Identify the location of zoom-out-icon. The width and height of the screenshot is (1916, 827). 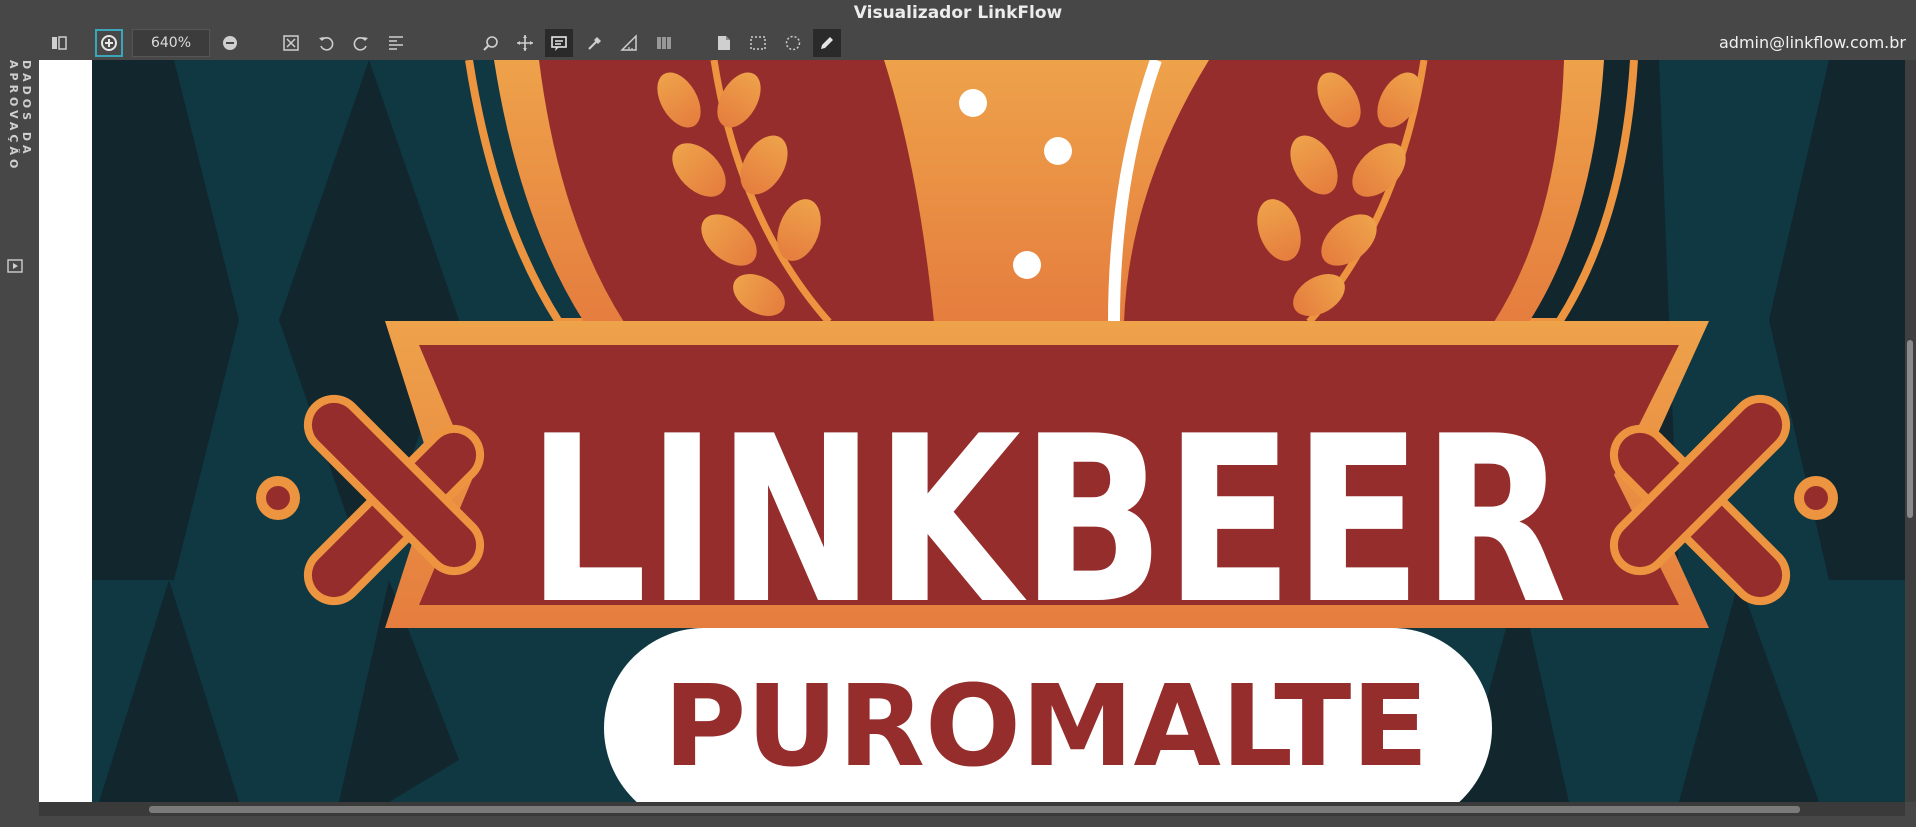
(230, 43).